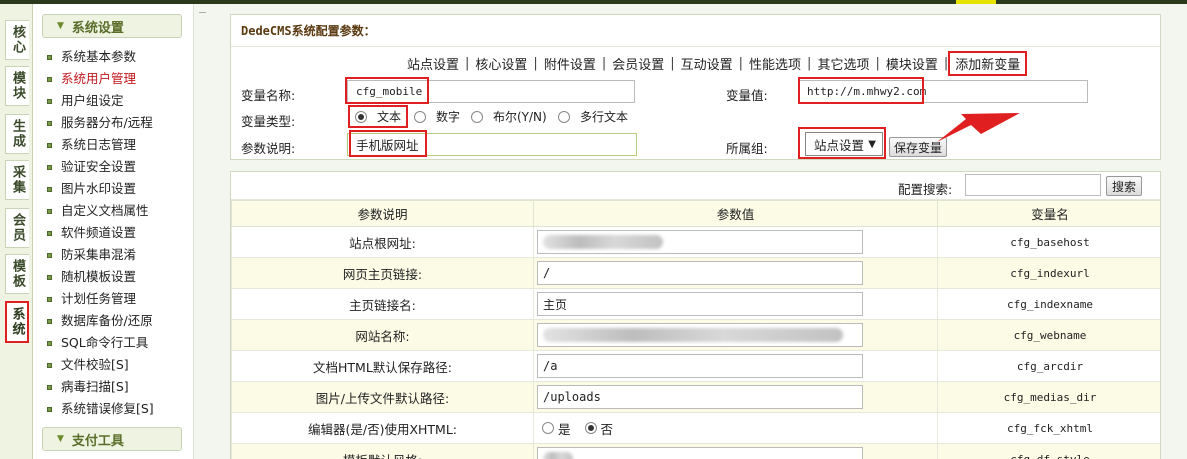 Image resolution: width=1187 pixels, height=459 pixels. What do you see at coordinates (700, 366) in the screenshot?
I see `value-input: /a` at bounding box center [700, 366].